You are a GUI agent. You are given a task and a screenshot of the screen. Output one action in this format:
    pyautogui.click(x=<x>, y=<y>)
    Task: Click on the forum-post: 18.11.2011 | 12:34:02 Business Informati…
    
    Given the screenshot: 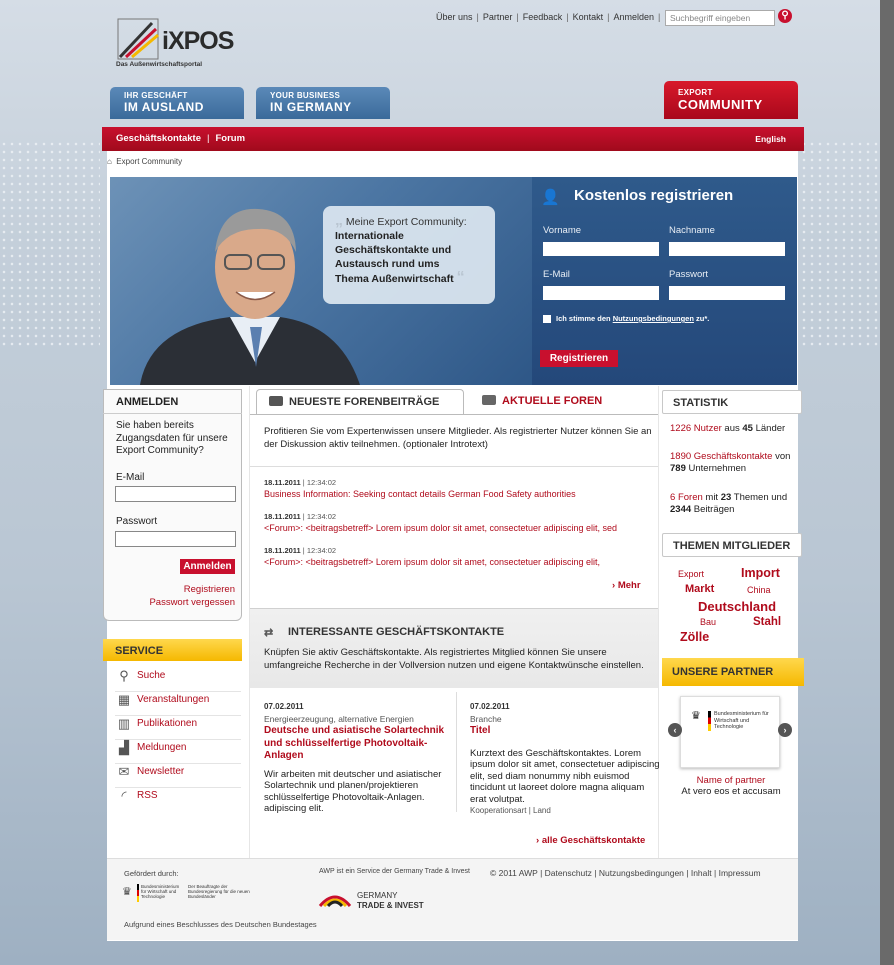 What is the action you would take?
    pyautogui.click(x=459, y=488)
    